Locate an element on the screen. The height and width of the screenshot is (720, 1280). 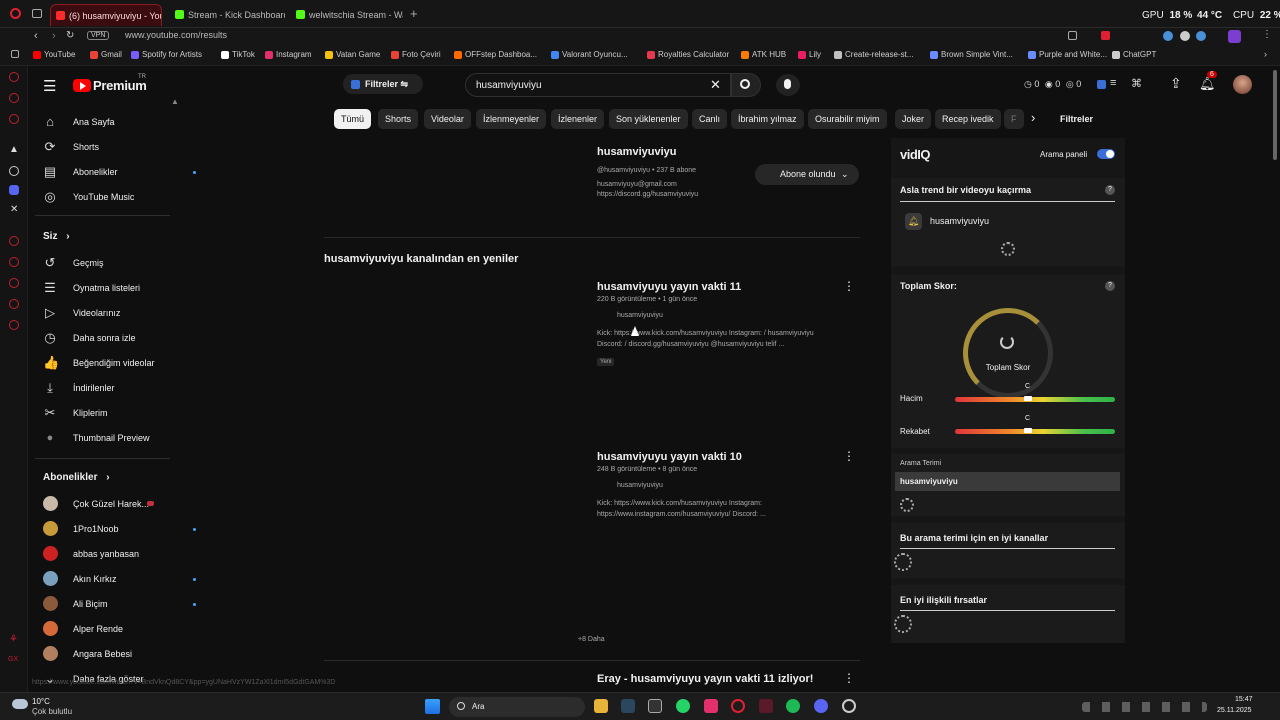
instagram-icon is located at coordinates (711, 706).